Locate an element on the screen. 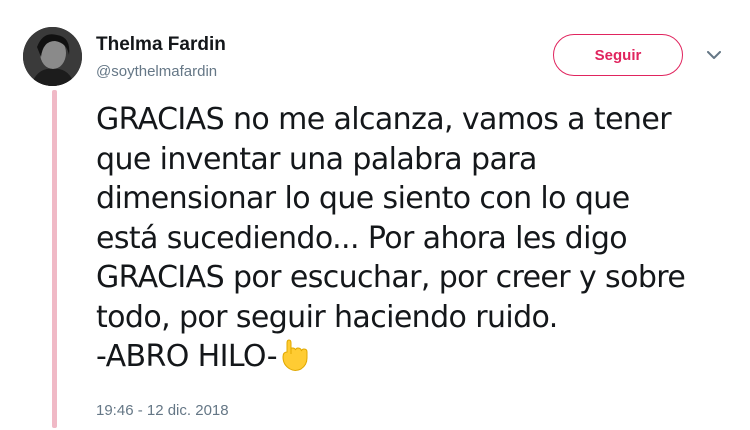 This screenshot has height=430, width=750. thread-line is located at coordinates (54, 259).